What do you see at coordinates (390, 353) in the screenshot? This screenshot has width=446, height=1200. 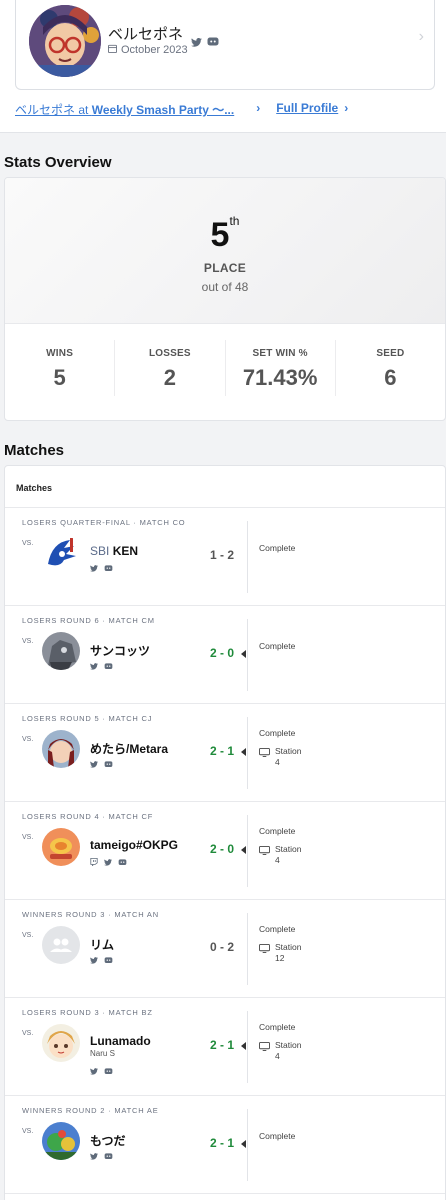 I see `stat-label: SEED` at bounding box center [390, 353].